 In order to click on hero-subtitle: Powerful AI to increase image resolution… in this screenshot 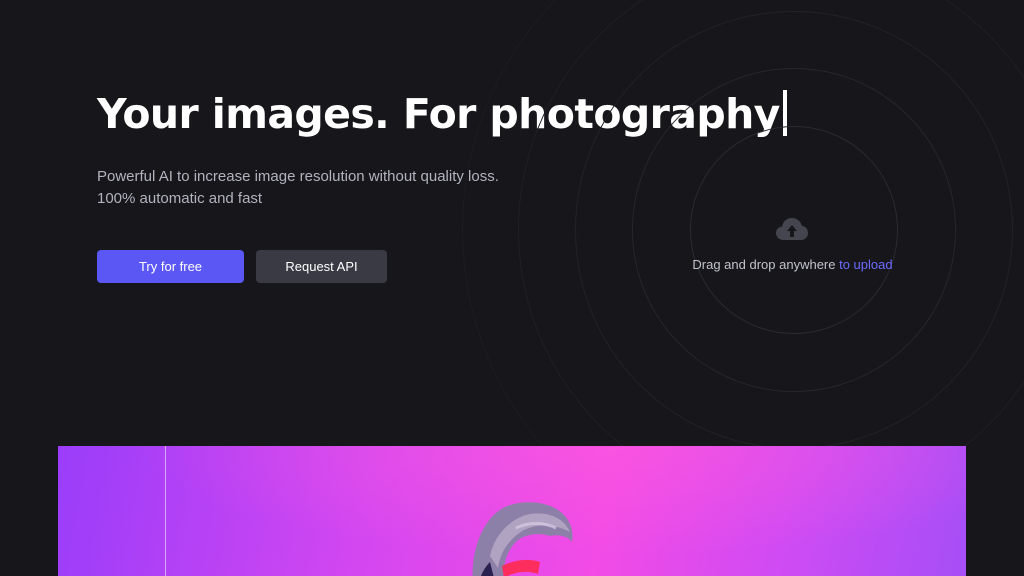, I will do `click(298, 188)`.